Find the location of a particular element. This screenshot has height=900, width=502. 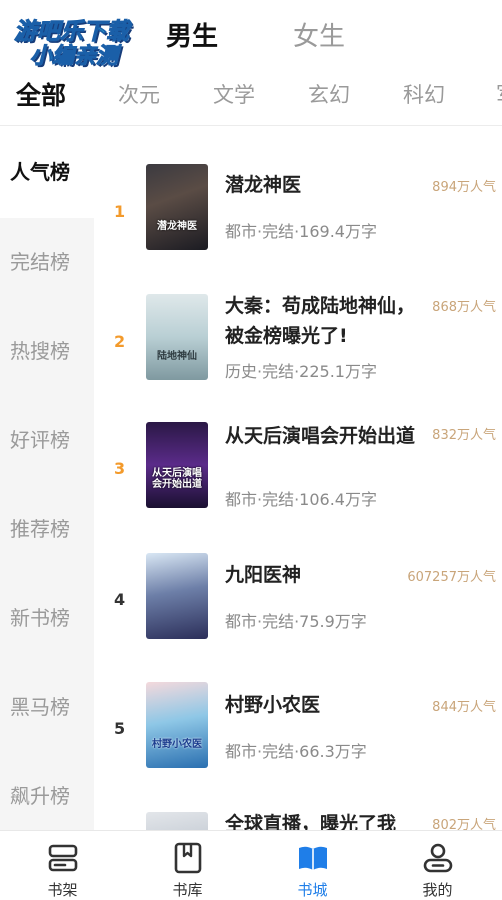

rank-tab-popular: 人气榜 is located at coordinates (47, 172).